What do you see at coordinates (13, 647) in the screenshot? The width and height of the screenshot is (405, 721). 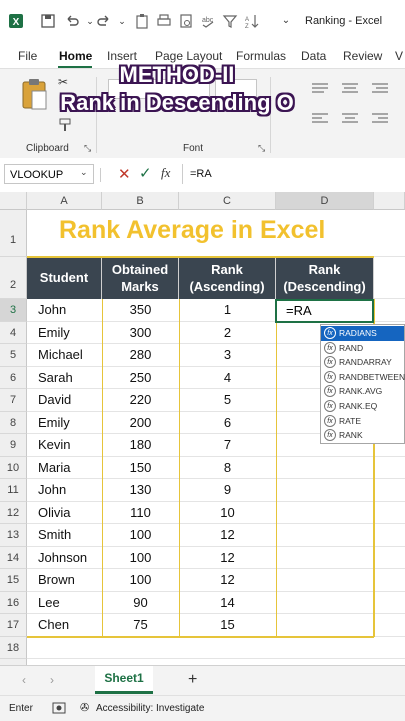 I see `row-header: 18` at bounding box center [13, 647].